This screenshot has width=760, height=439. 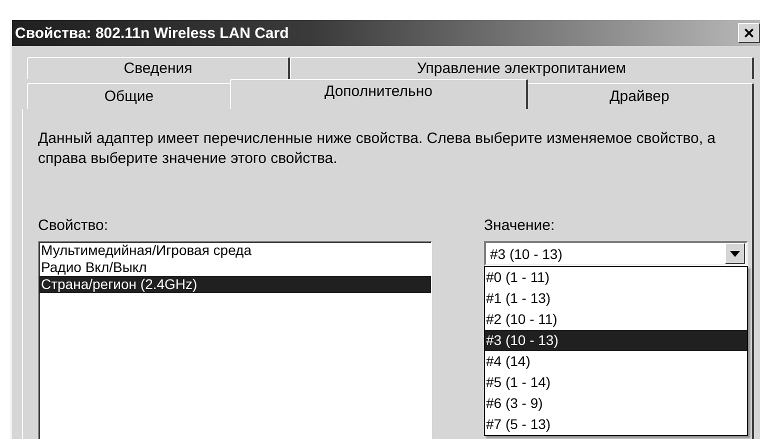 I want to click on close-button: ×, so click(x=749, y=33).